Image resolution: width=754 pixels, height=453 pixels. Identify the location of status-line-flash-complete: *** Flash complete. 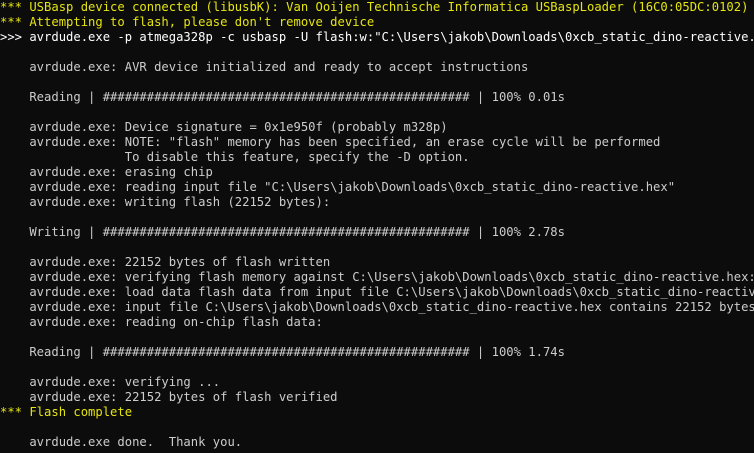
(66, 412).